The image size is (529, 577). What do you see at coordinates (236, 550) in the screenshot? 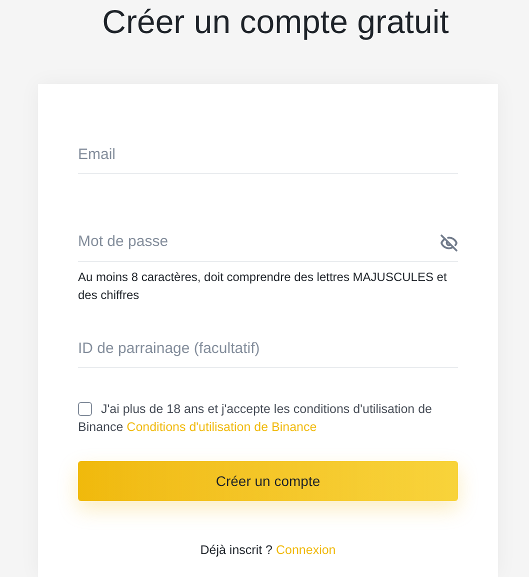
I see `already-registered-text: Déjà inscrit ?` at bounding box center [236, 550].